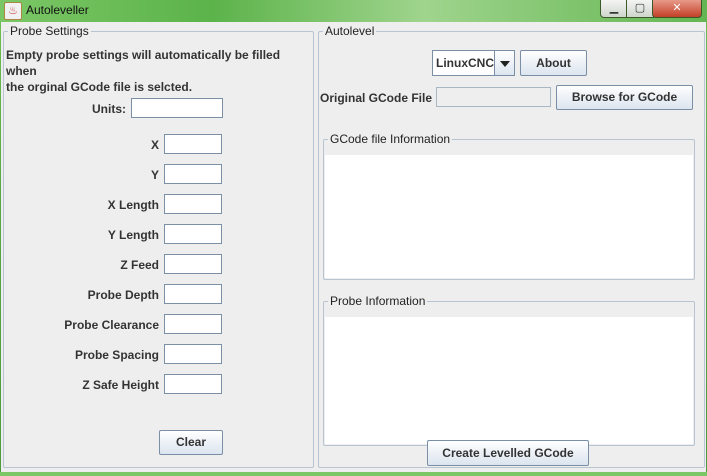 The height and width of the screenshot is (476, 707). What do you see at coordinates (99, 87) in the screenshot?
I see `description-line-2: the orginal GCode file is selcted.` at bounding box center [99, 87].